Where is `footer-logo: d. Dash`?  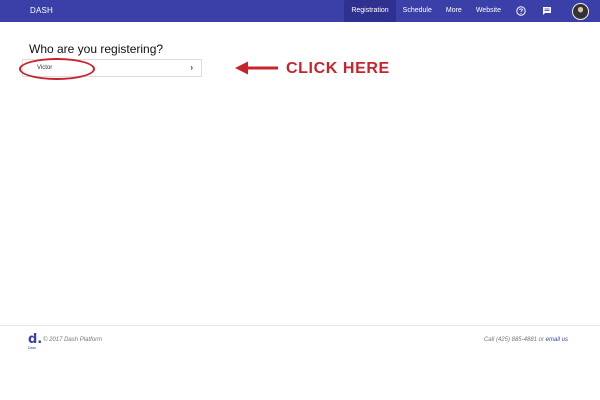
footer-logo: d. Dash is located at coordinates (35, 342).